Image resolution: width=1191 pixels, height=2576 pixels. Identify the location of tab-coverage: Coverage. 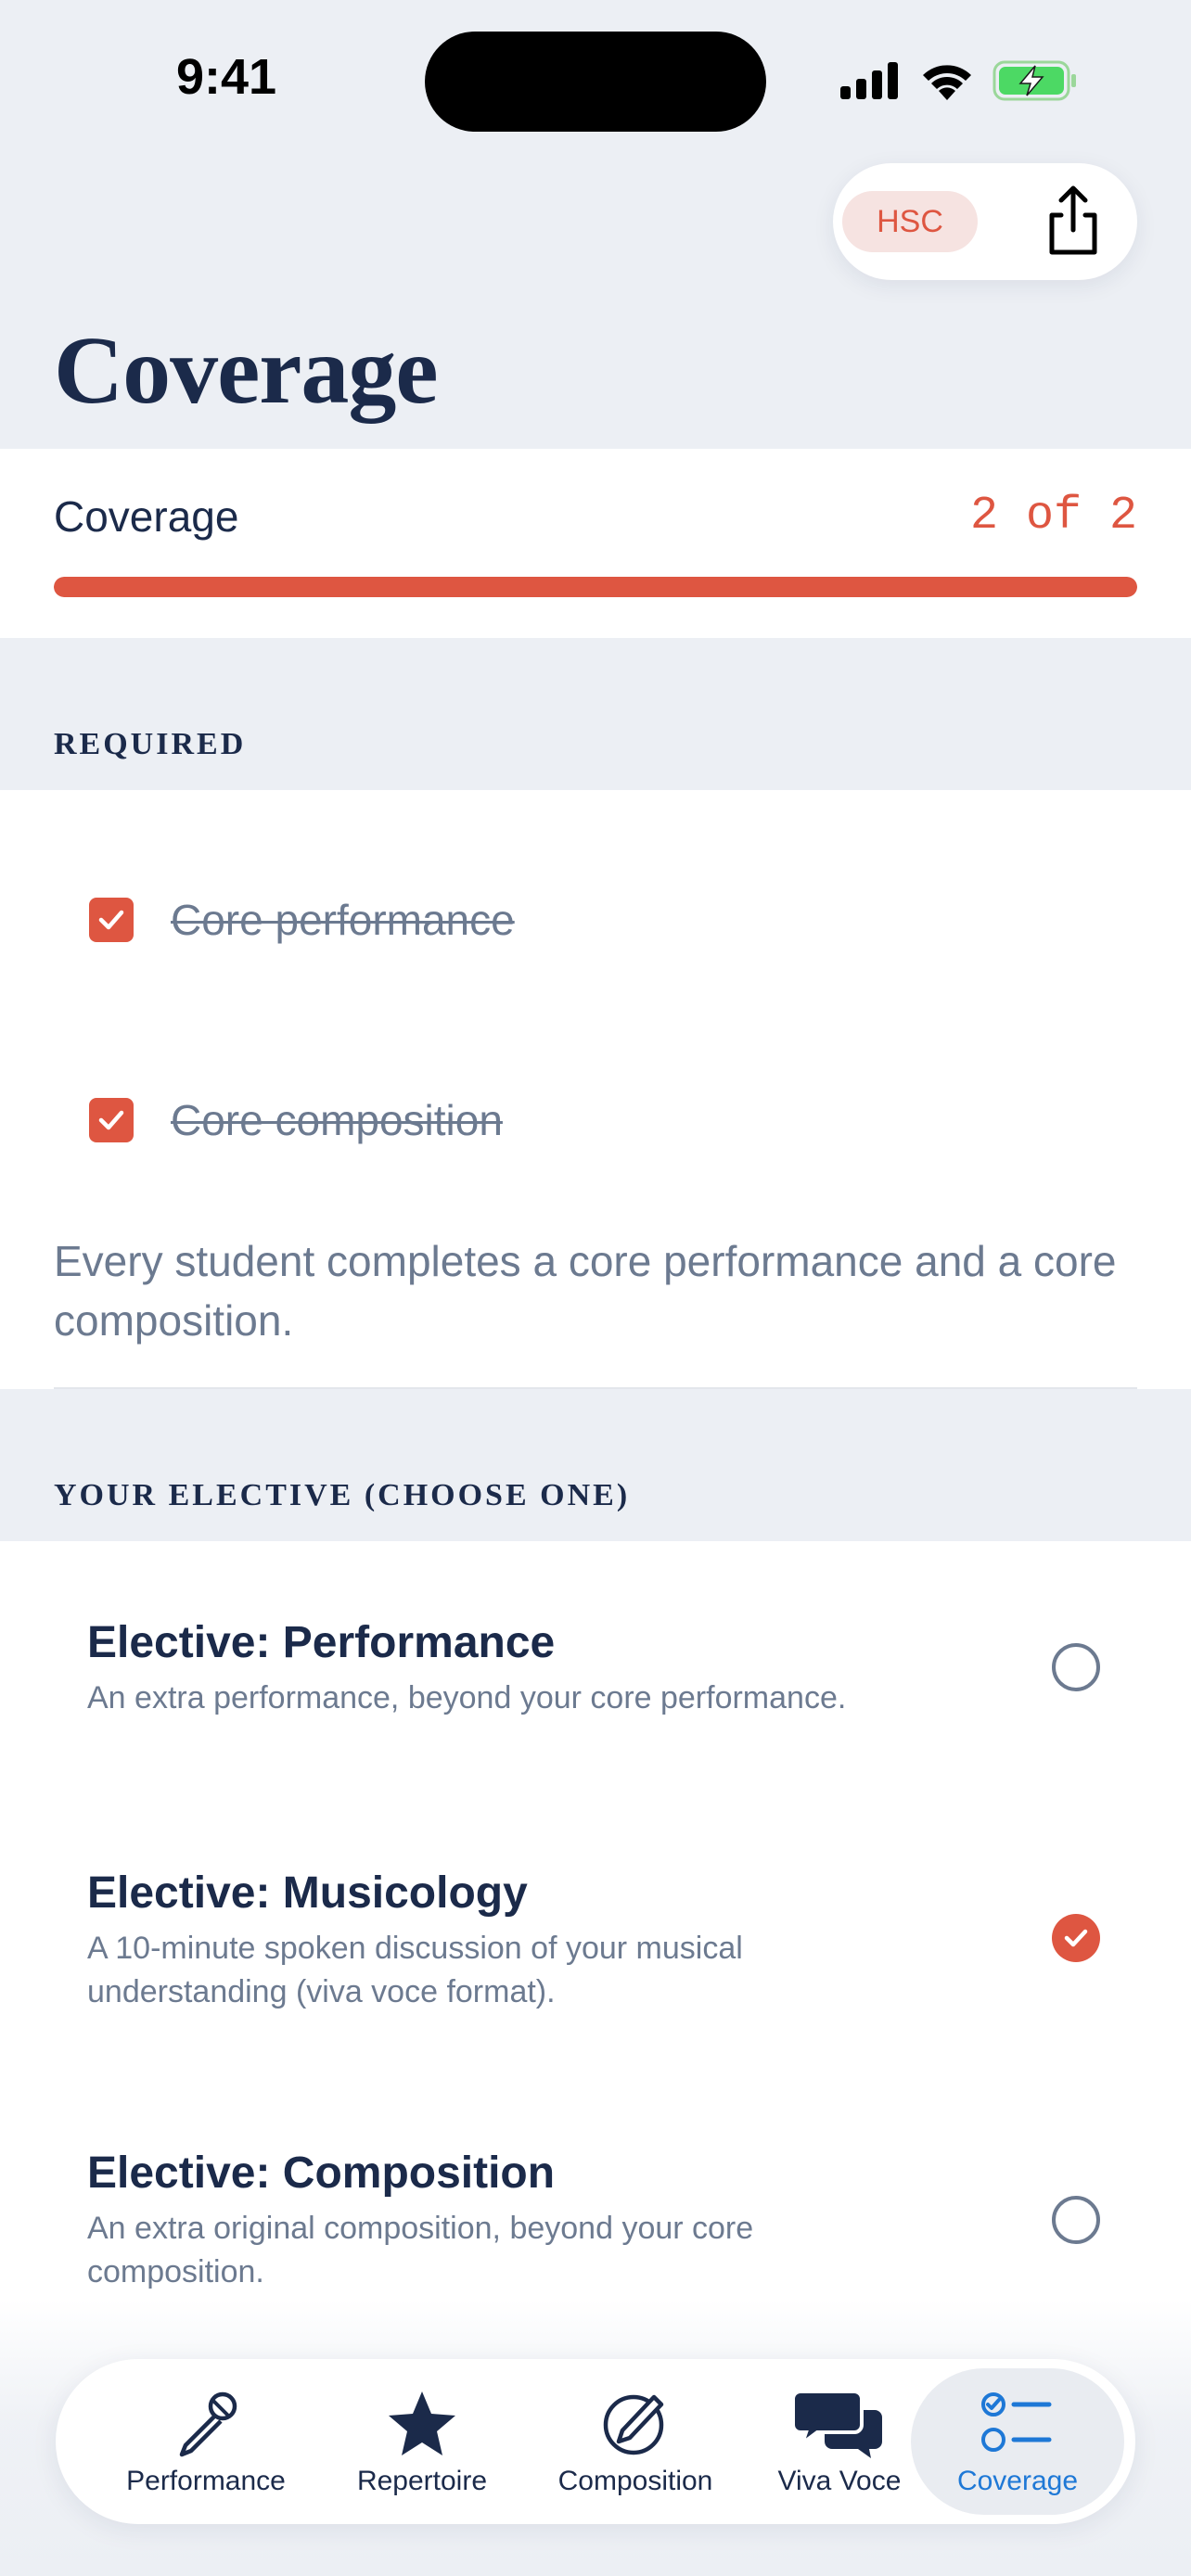
(1018, 2441).